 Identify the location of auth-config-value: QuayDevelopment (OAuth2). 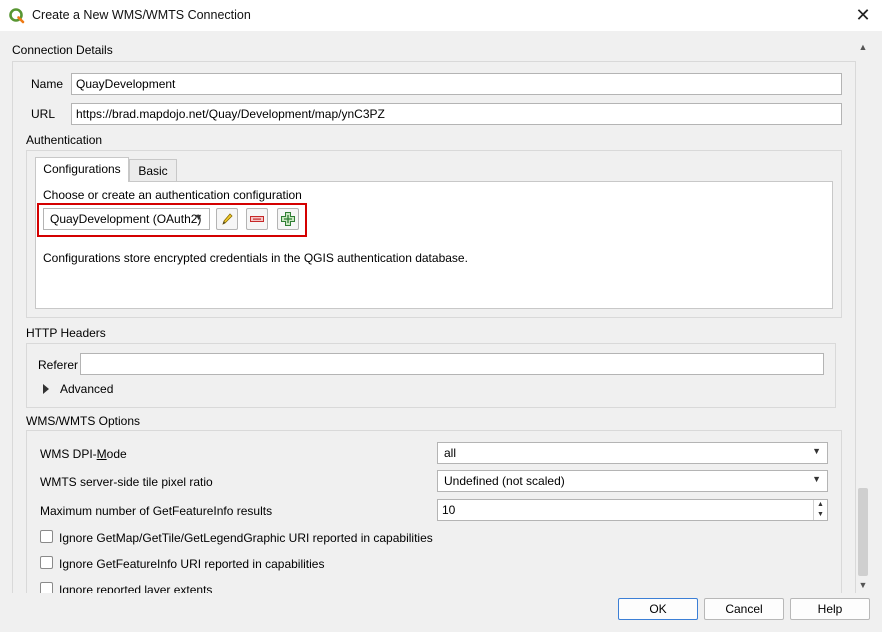
(126, 219).